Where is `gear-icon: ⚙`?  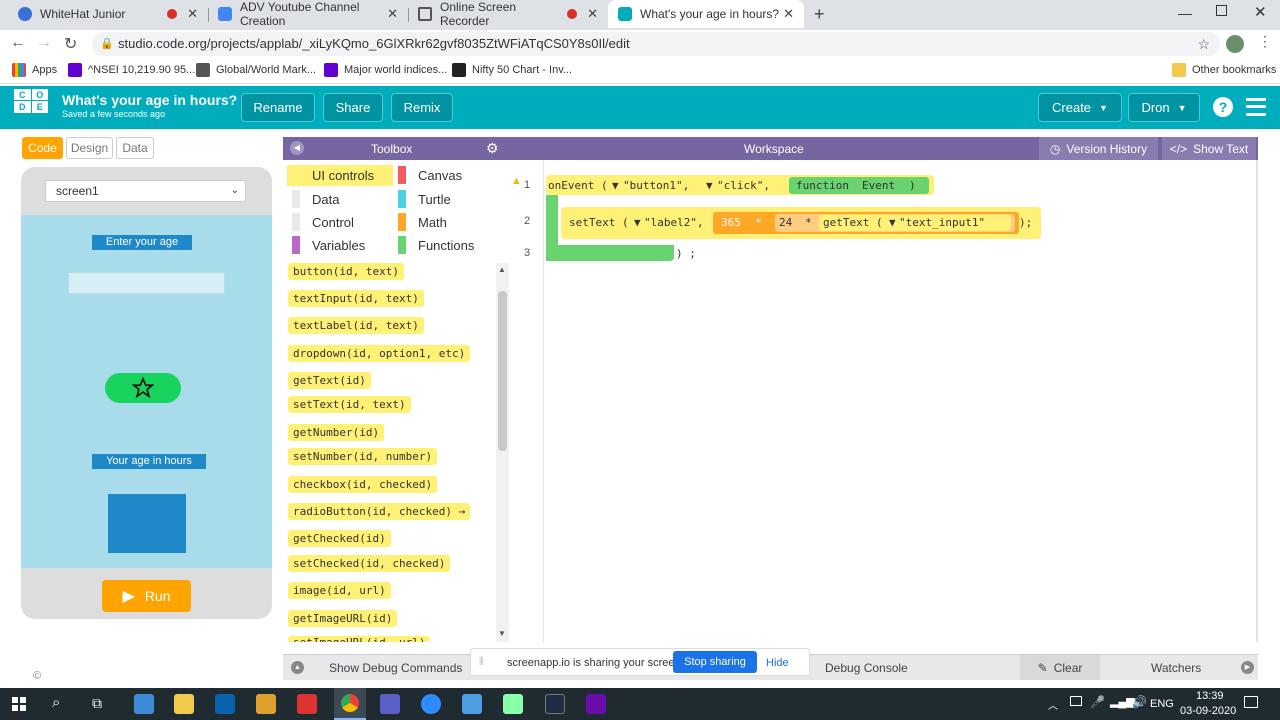 gear-icon: ⚙ is located at coordinates (492, 148).